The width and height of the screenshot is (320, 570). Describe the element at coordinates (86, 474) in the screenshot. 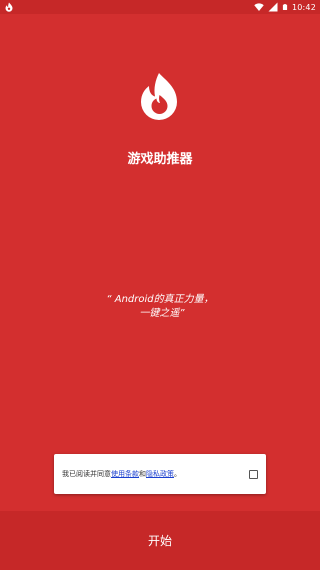

I see `consent-prefix: 我已阅读并同意` at that location.